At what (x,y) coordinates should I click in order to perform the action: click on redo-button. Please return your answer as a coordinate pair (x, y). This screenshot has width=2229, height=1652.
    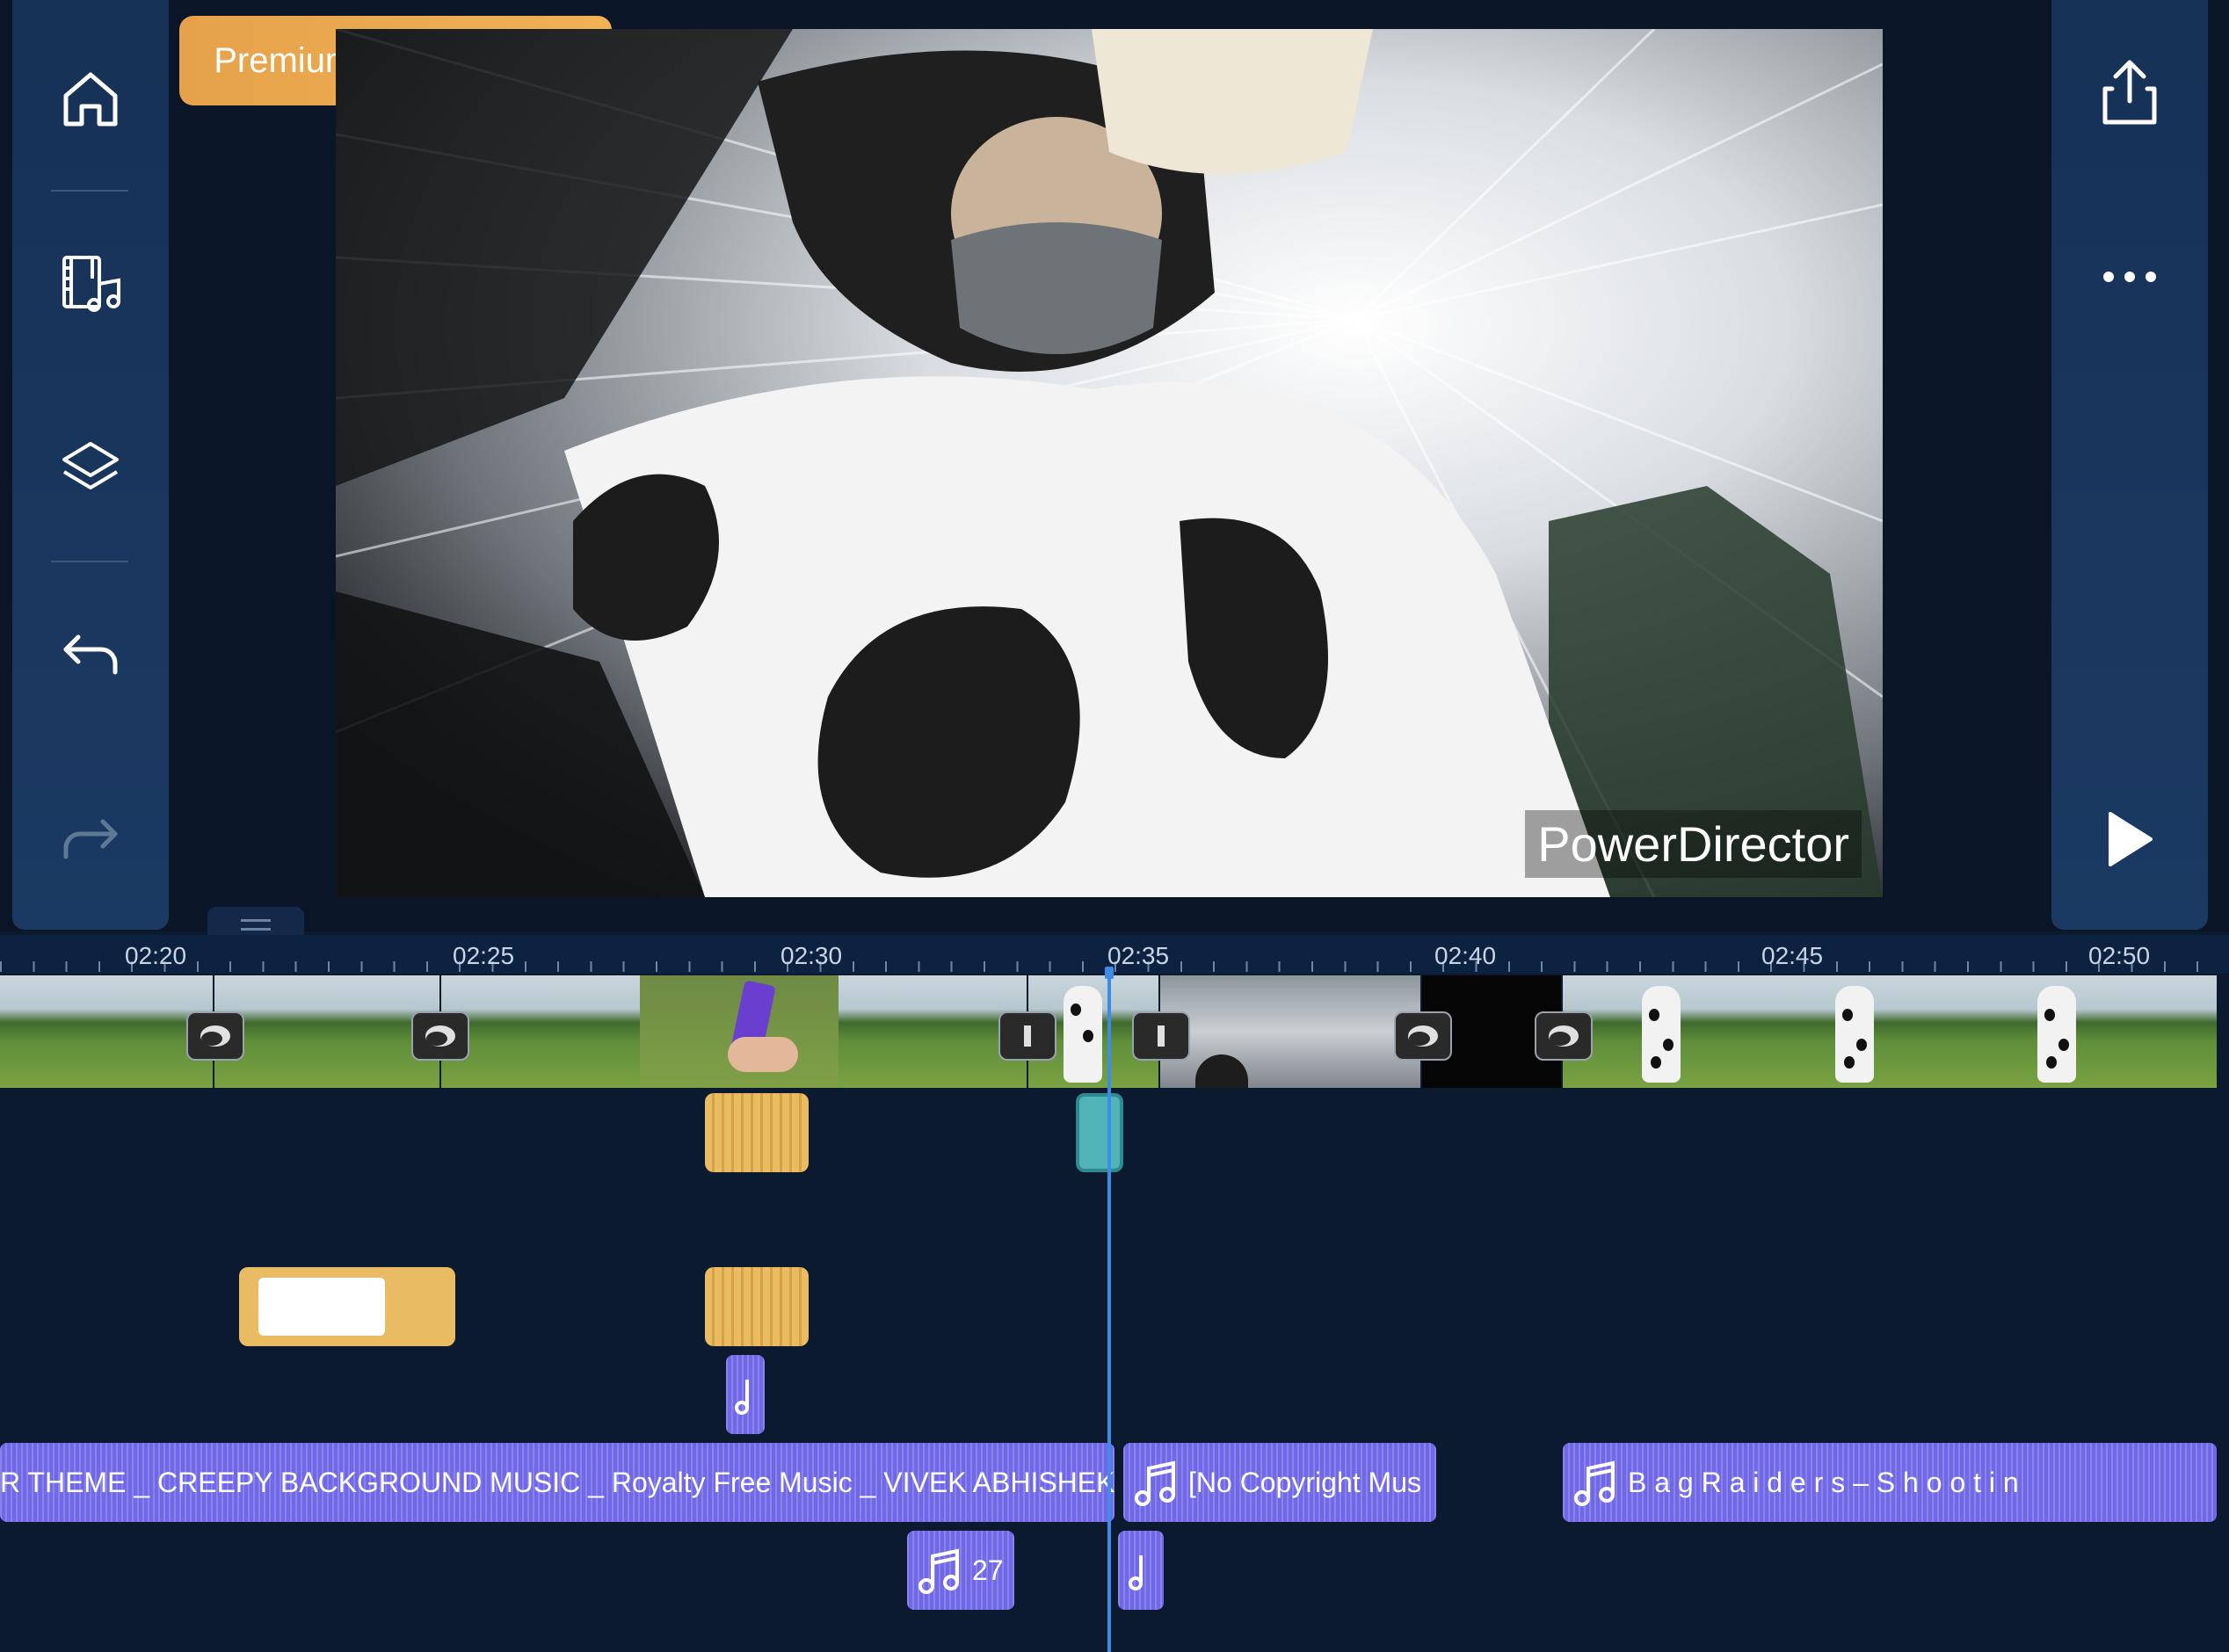
    Looking at the image, I should click on (90, 839).